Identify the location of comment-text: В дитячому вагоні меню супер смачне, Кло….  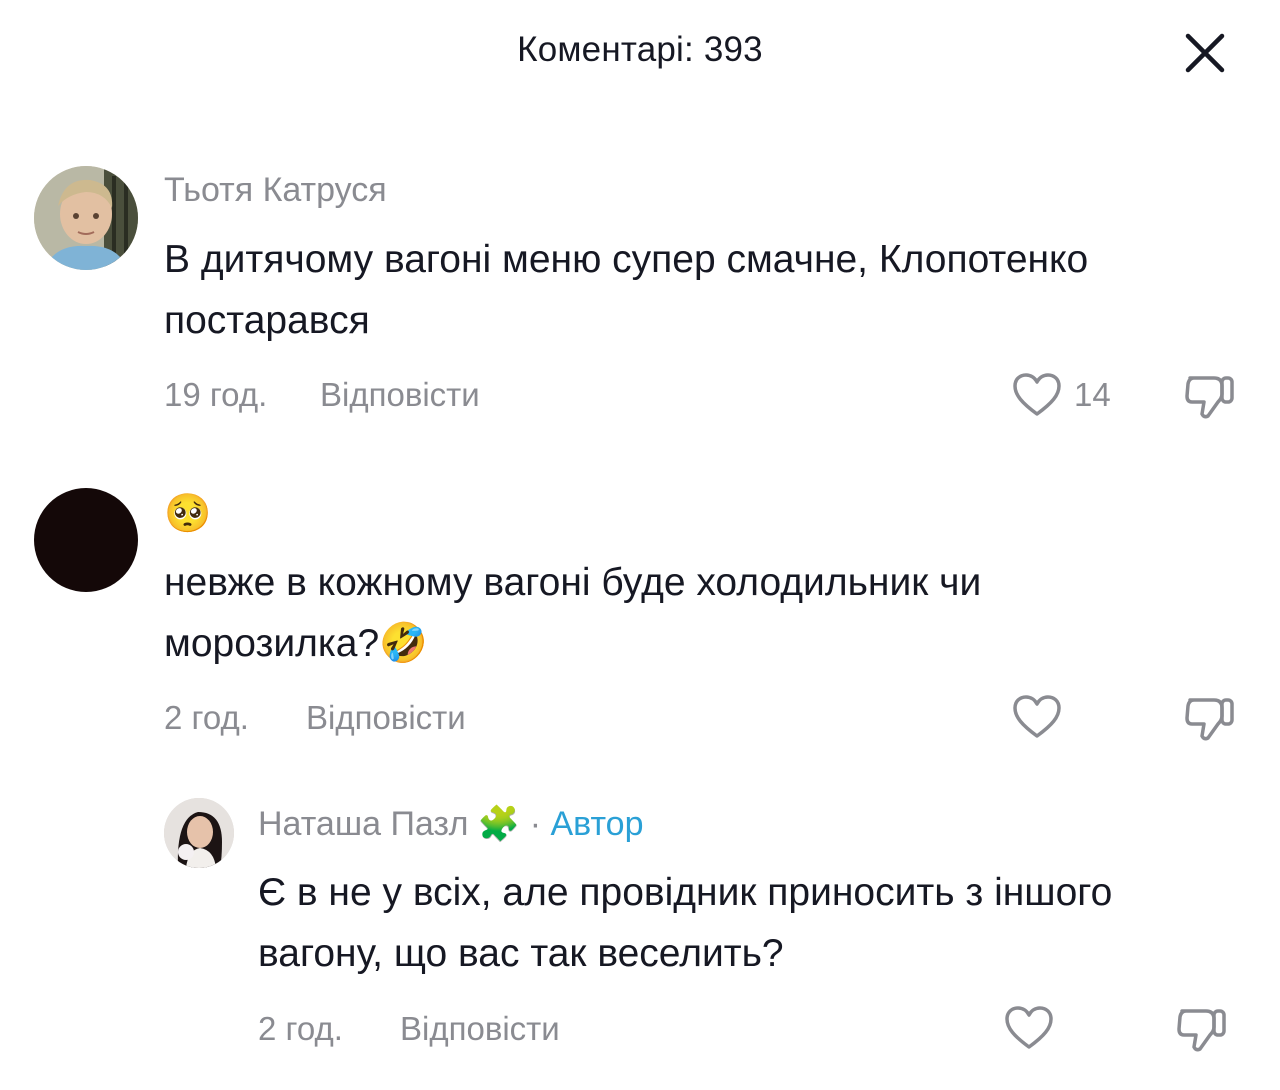
(626, 290).